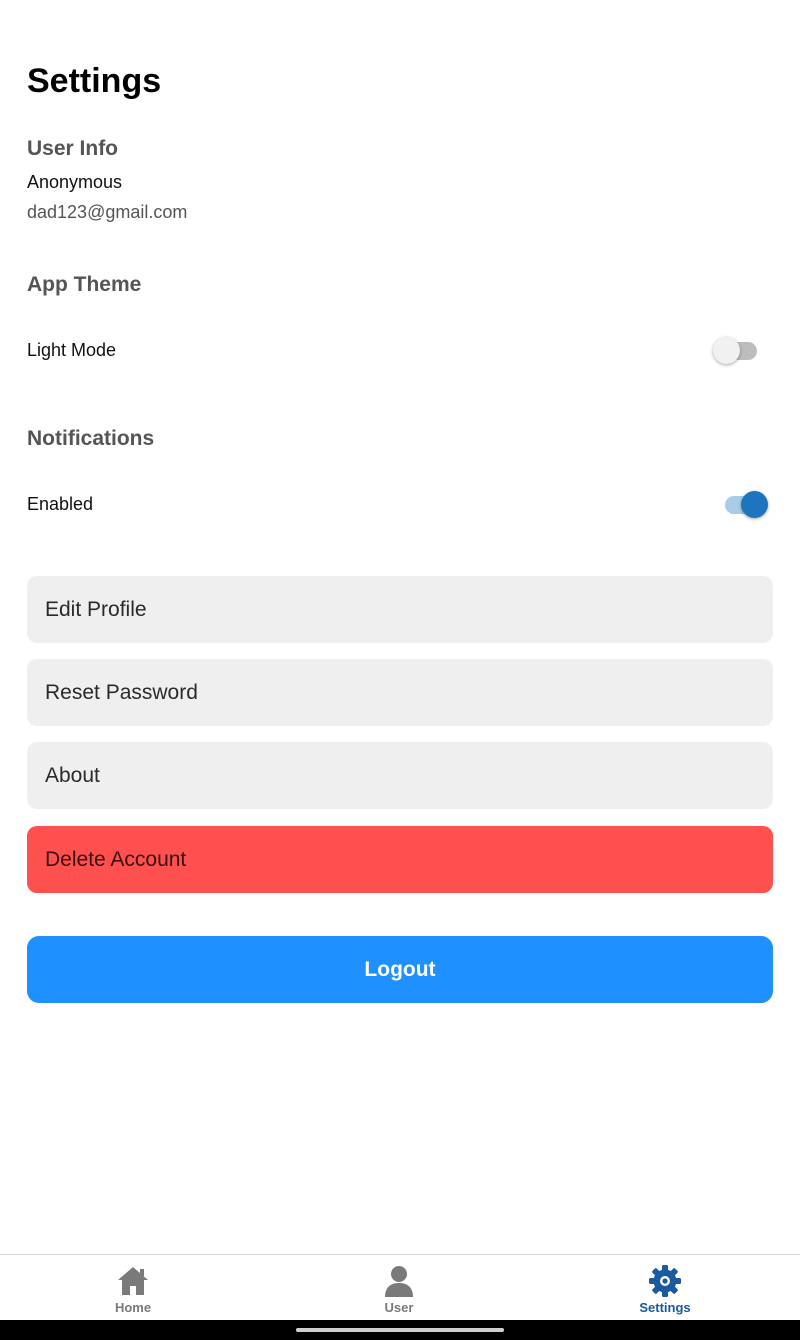 Image resolution: width=800 pixels, height=1340 pixels. Describe the element at coordinates (133, 1281) in the screenshot. I see `home-icon` at that location.